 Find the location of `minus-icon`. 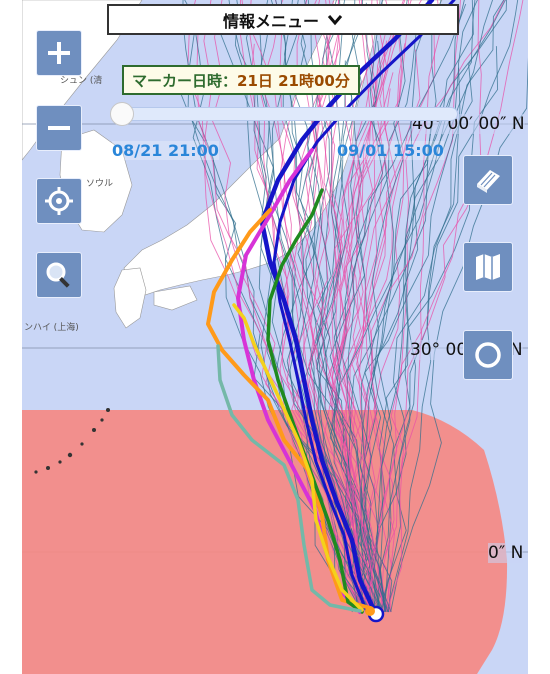

minus-icon is located at coordinates (59, 128).